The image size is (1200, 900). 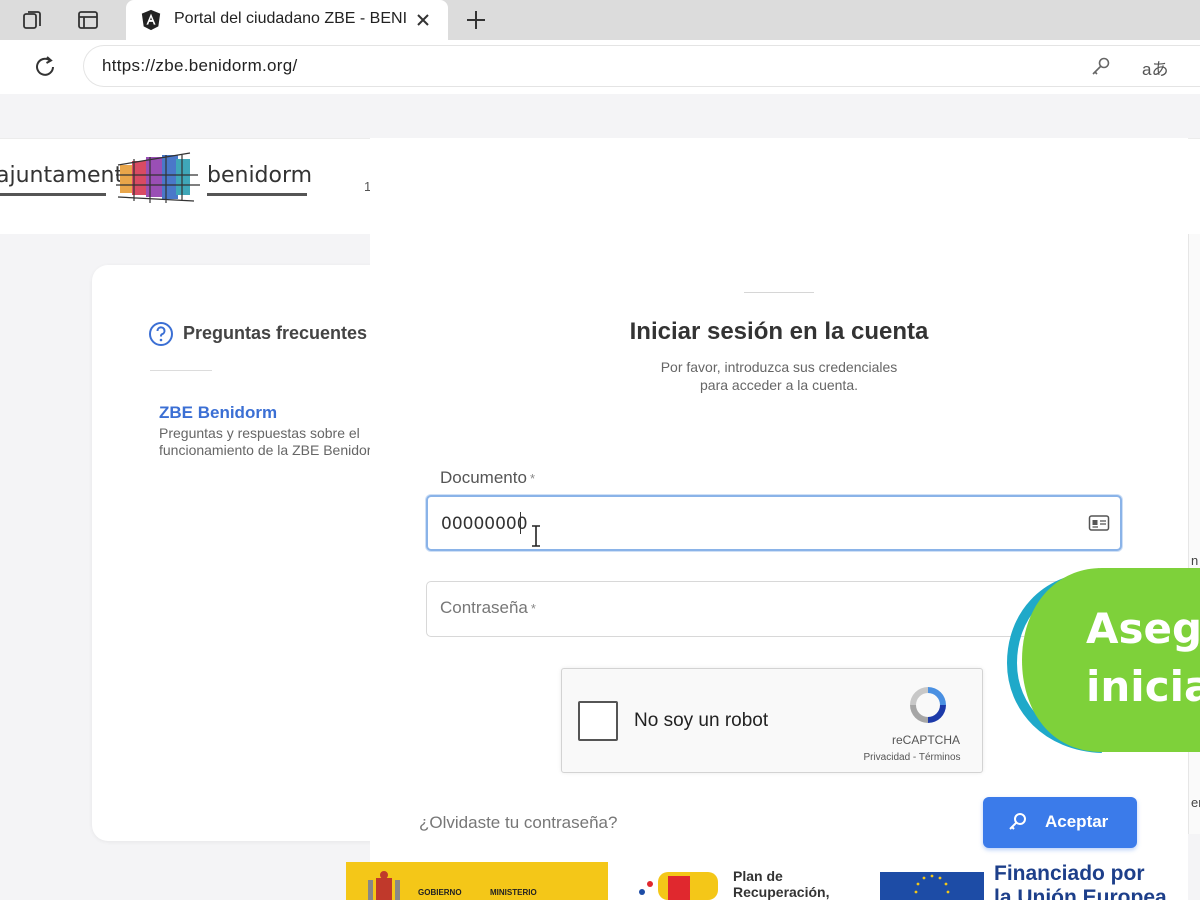 I want to click on faq-title: Preguntas frecuentes, so click(x=275, y=333).